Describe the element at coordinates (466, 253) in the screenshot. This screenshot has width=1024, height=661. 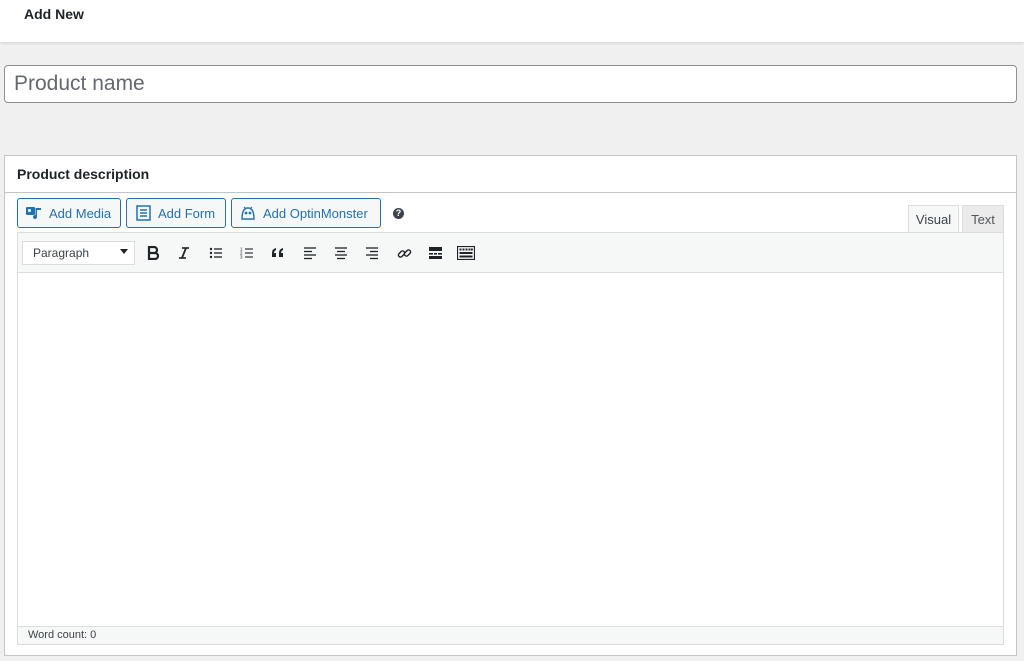
I see `toolbar-toggle-icon` at that location.